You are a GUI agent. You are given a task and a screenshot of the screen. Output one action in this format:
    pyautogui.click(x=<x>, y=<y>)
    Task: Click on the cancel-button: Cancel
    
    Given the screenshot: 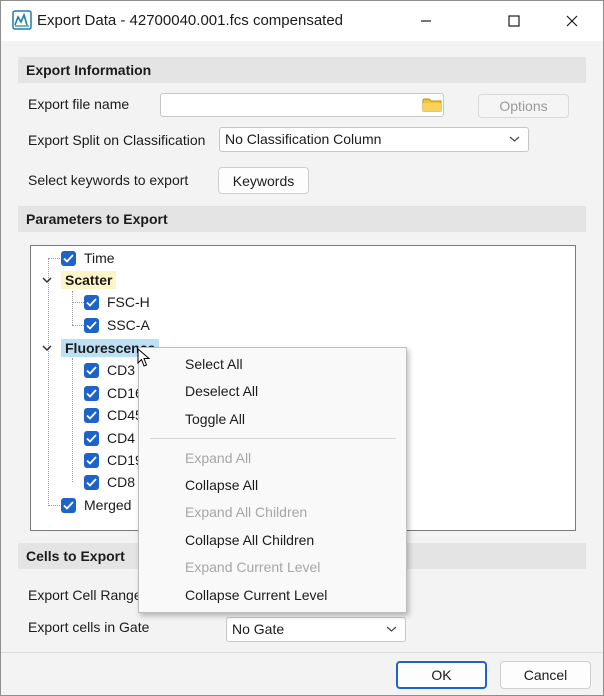 What is the action you would take?
    pyautogui.click(x=545, y=675)
    